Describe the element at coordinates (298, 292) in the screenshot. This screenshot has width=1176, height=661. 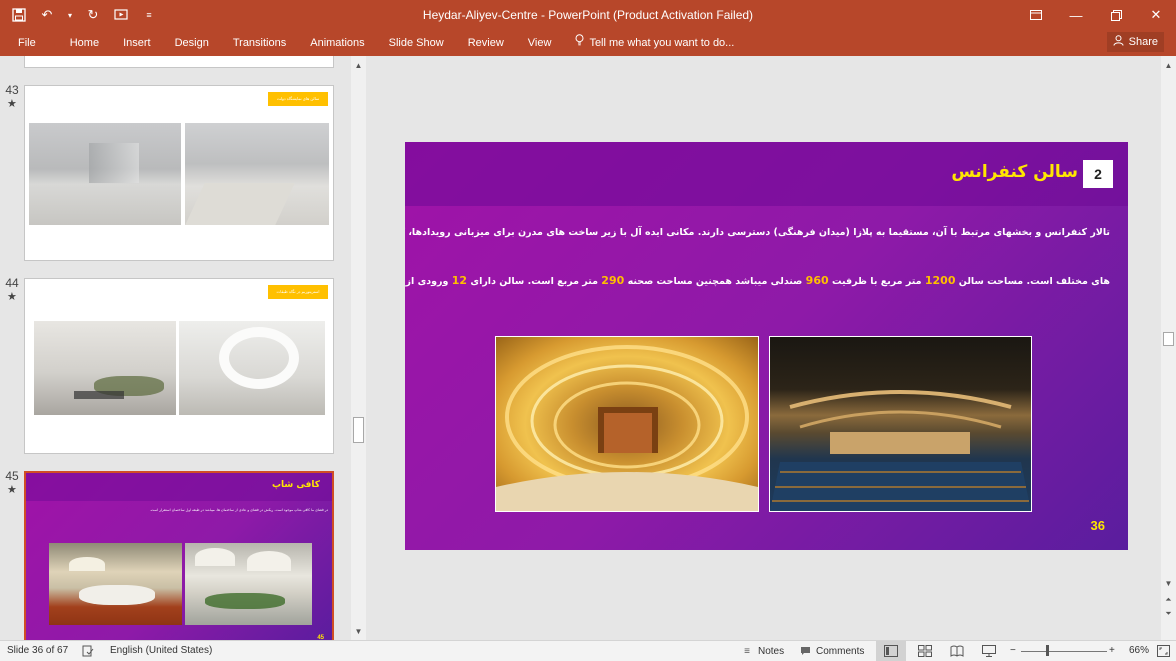
I see `thumbnail-tag: استریتوریم در نگاه طبقات` at that location.